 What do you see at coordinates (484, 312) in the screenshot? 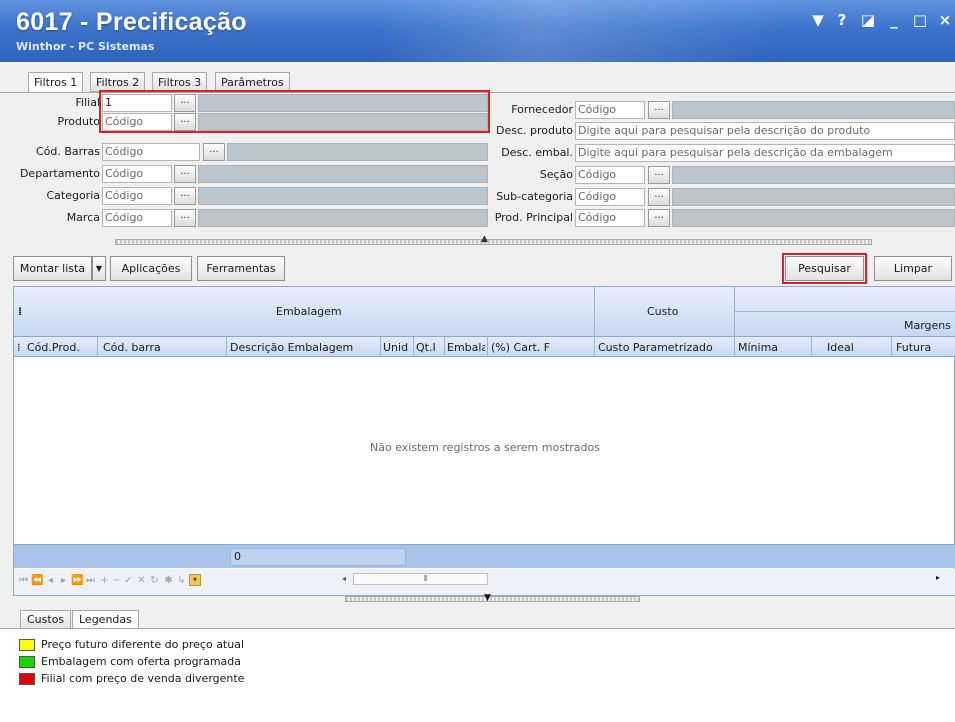
I see `grid-band-header: ⁞ Embalagem Custo Margens` at bounding box center [484, 312].